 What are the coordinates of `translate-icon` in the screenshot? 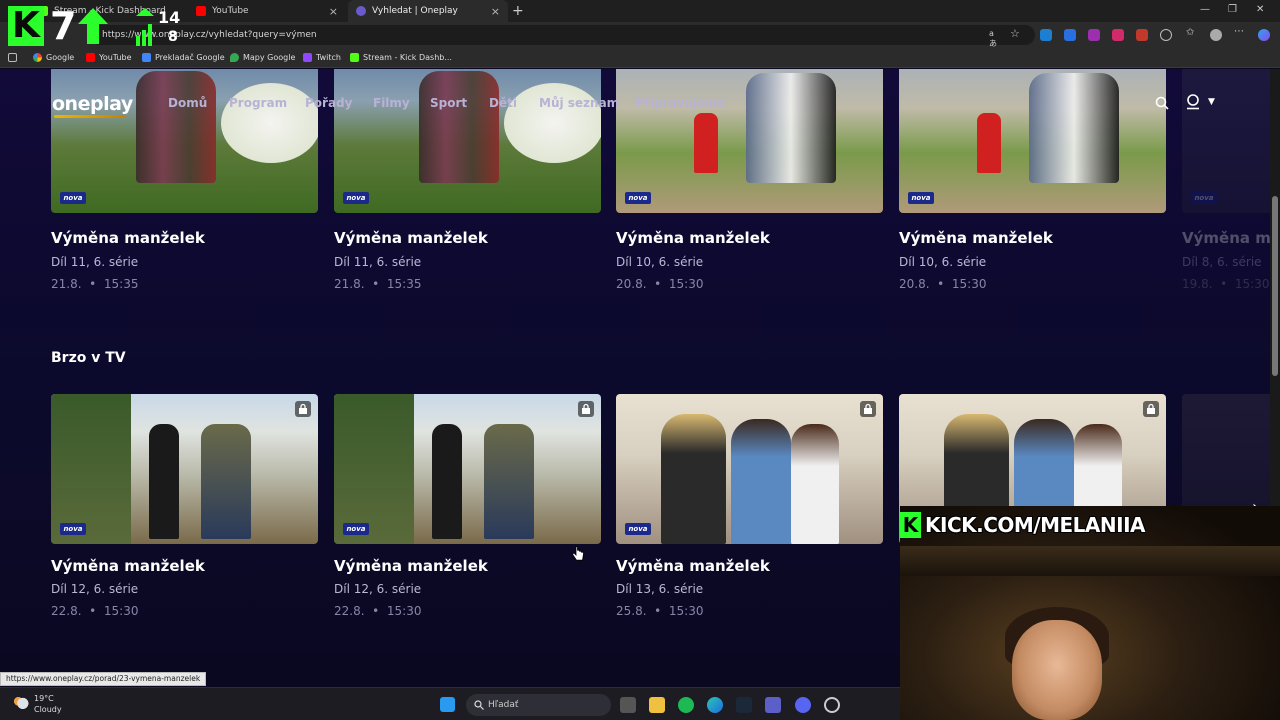 It's located at (146, 57).